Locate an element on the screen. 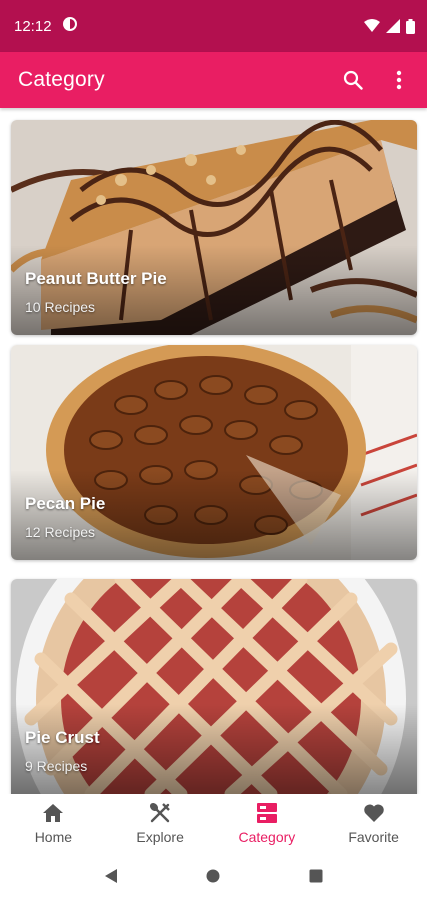 This screenshot has width=427, height=900. category-icon is located at coordinates (267, 813).